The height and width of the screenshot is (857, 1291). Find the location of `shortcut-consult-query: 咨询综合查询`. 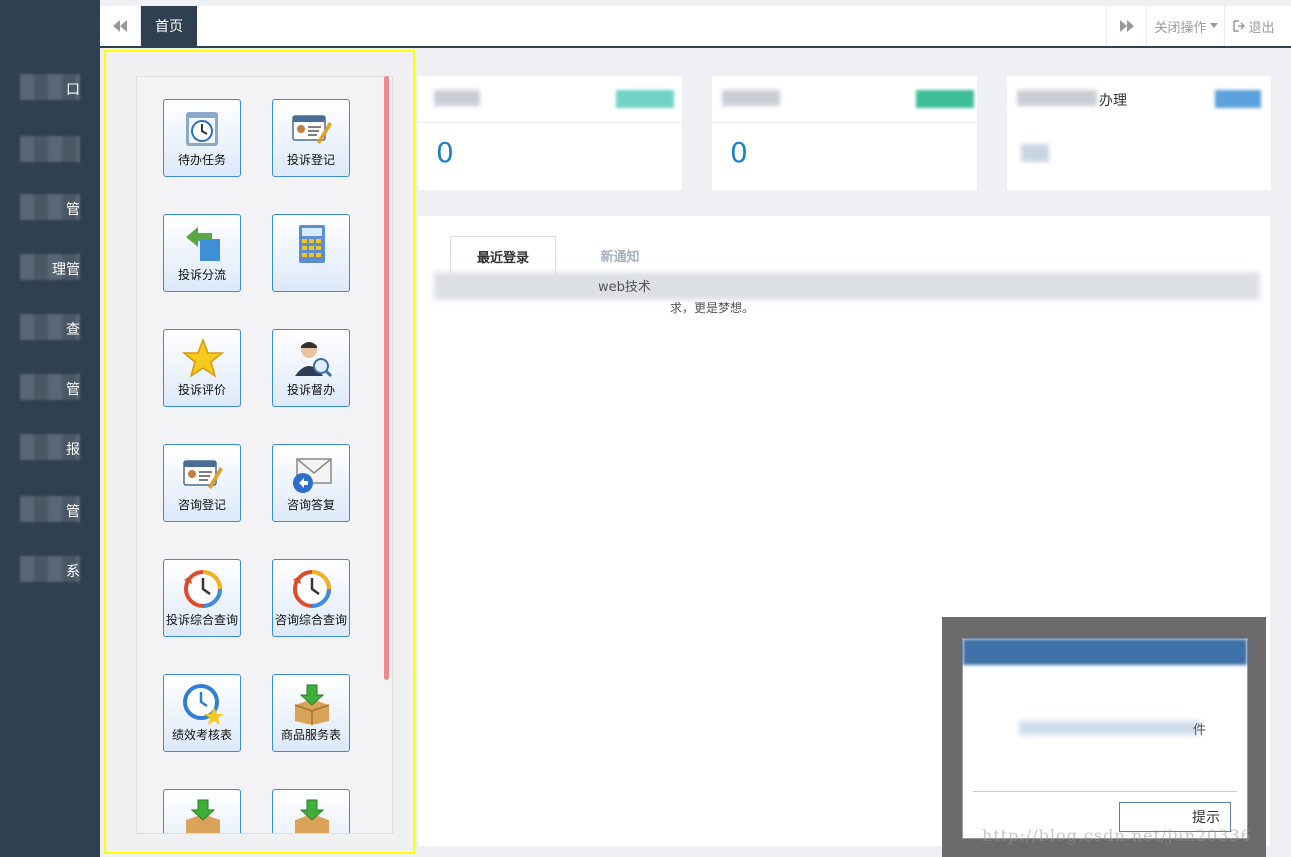

shortcut-consult-query: 咨询综合查询 is located at coordinates (311, 598).